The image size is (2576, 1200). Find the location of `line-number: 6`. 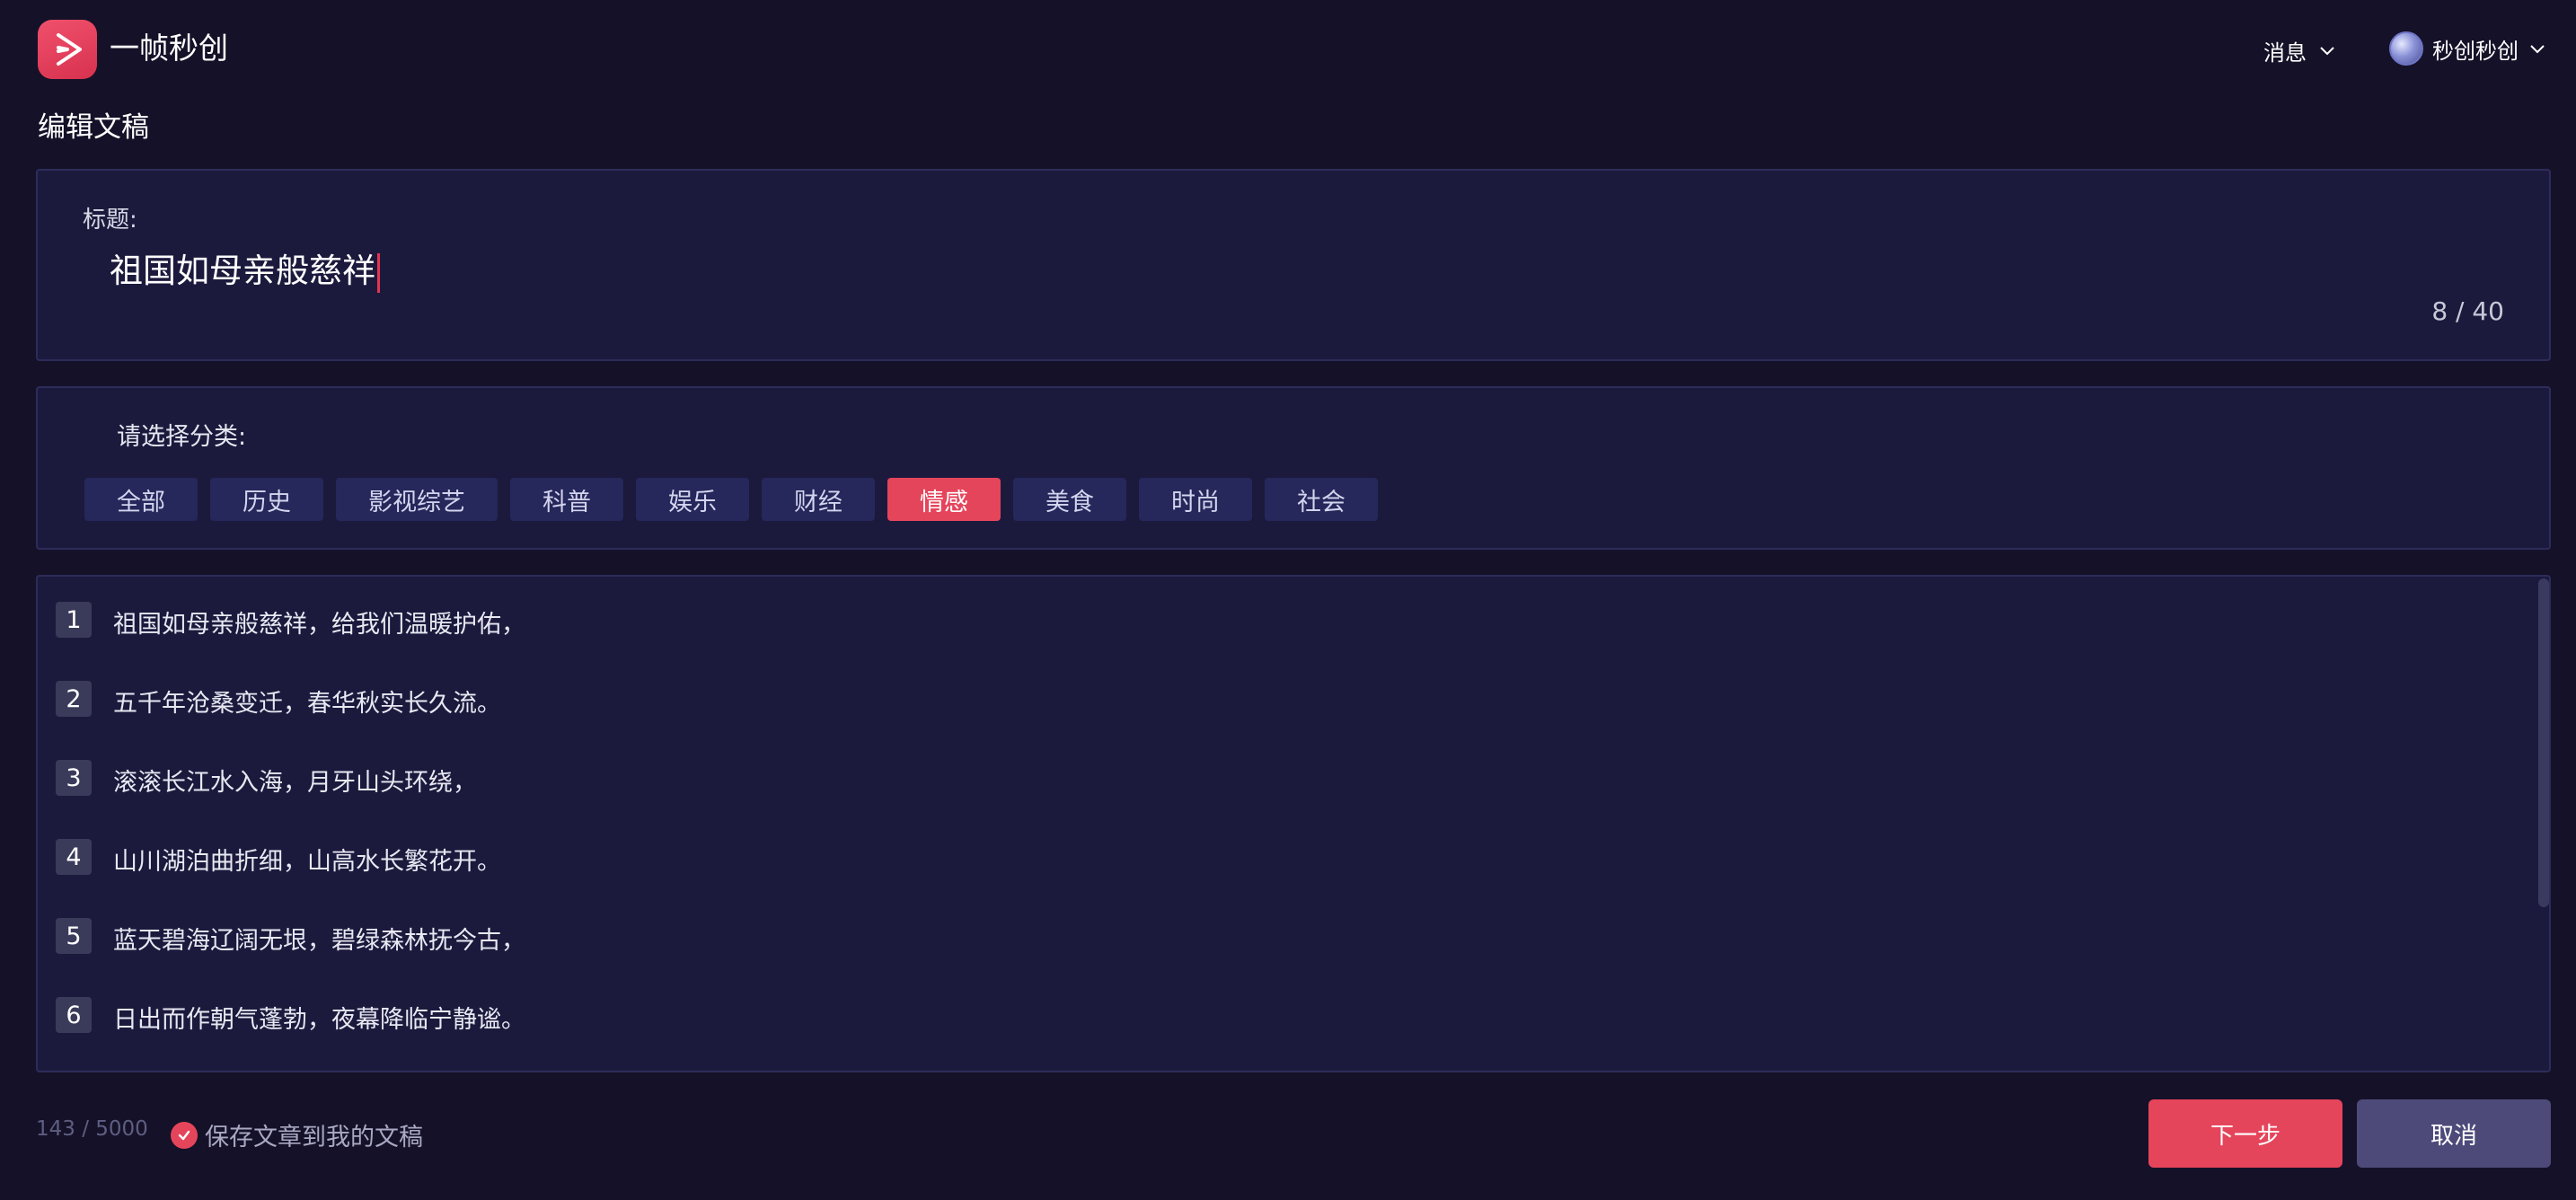

line-number: 6 is located at coordinates (74, 1015).